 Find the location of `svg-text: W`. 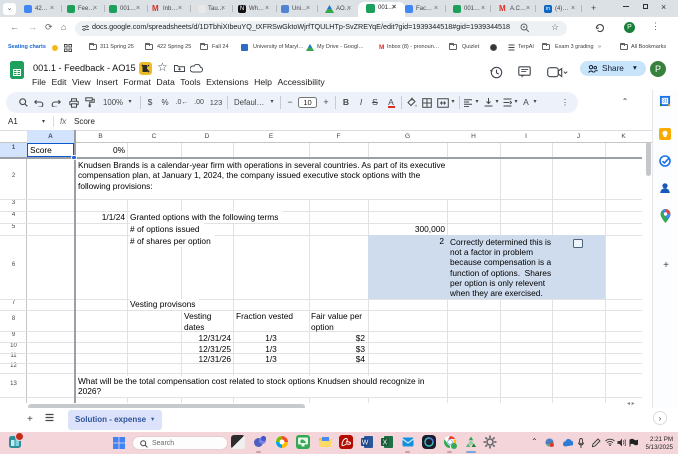

svg-text: W is located at coordinates (365, 443).